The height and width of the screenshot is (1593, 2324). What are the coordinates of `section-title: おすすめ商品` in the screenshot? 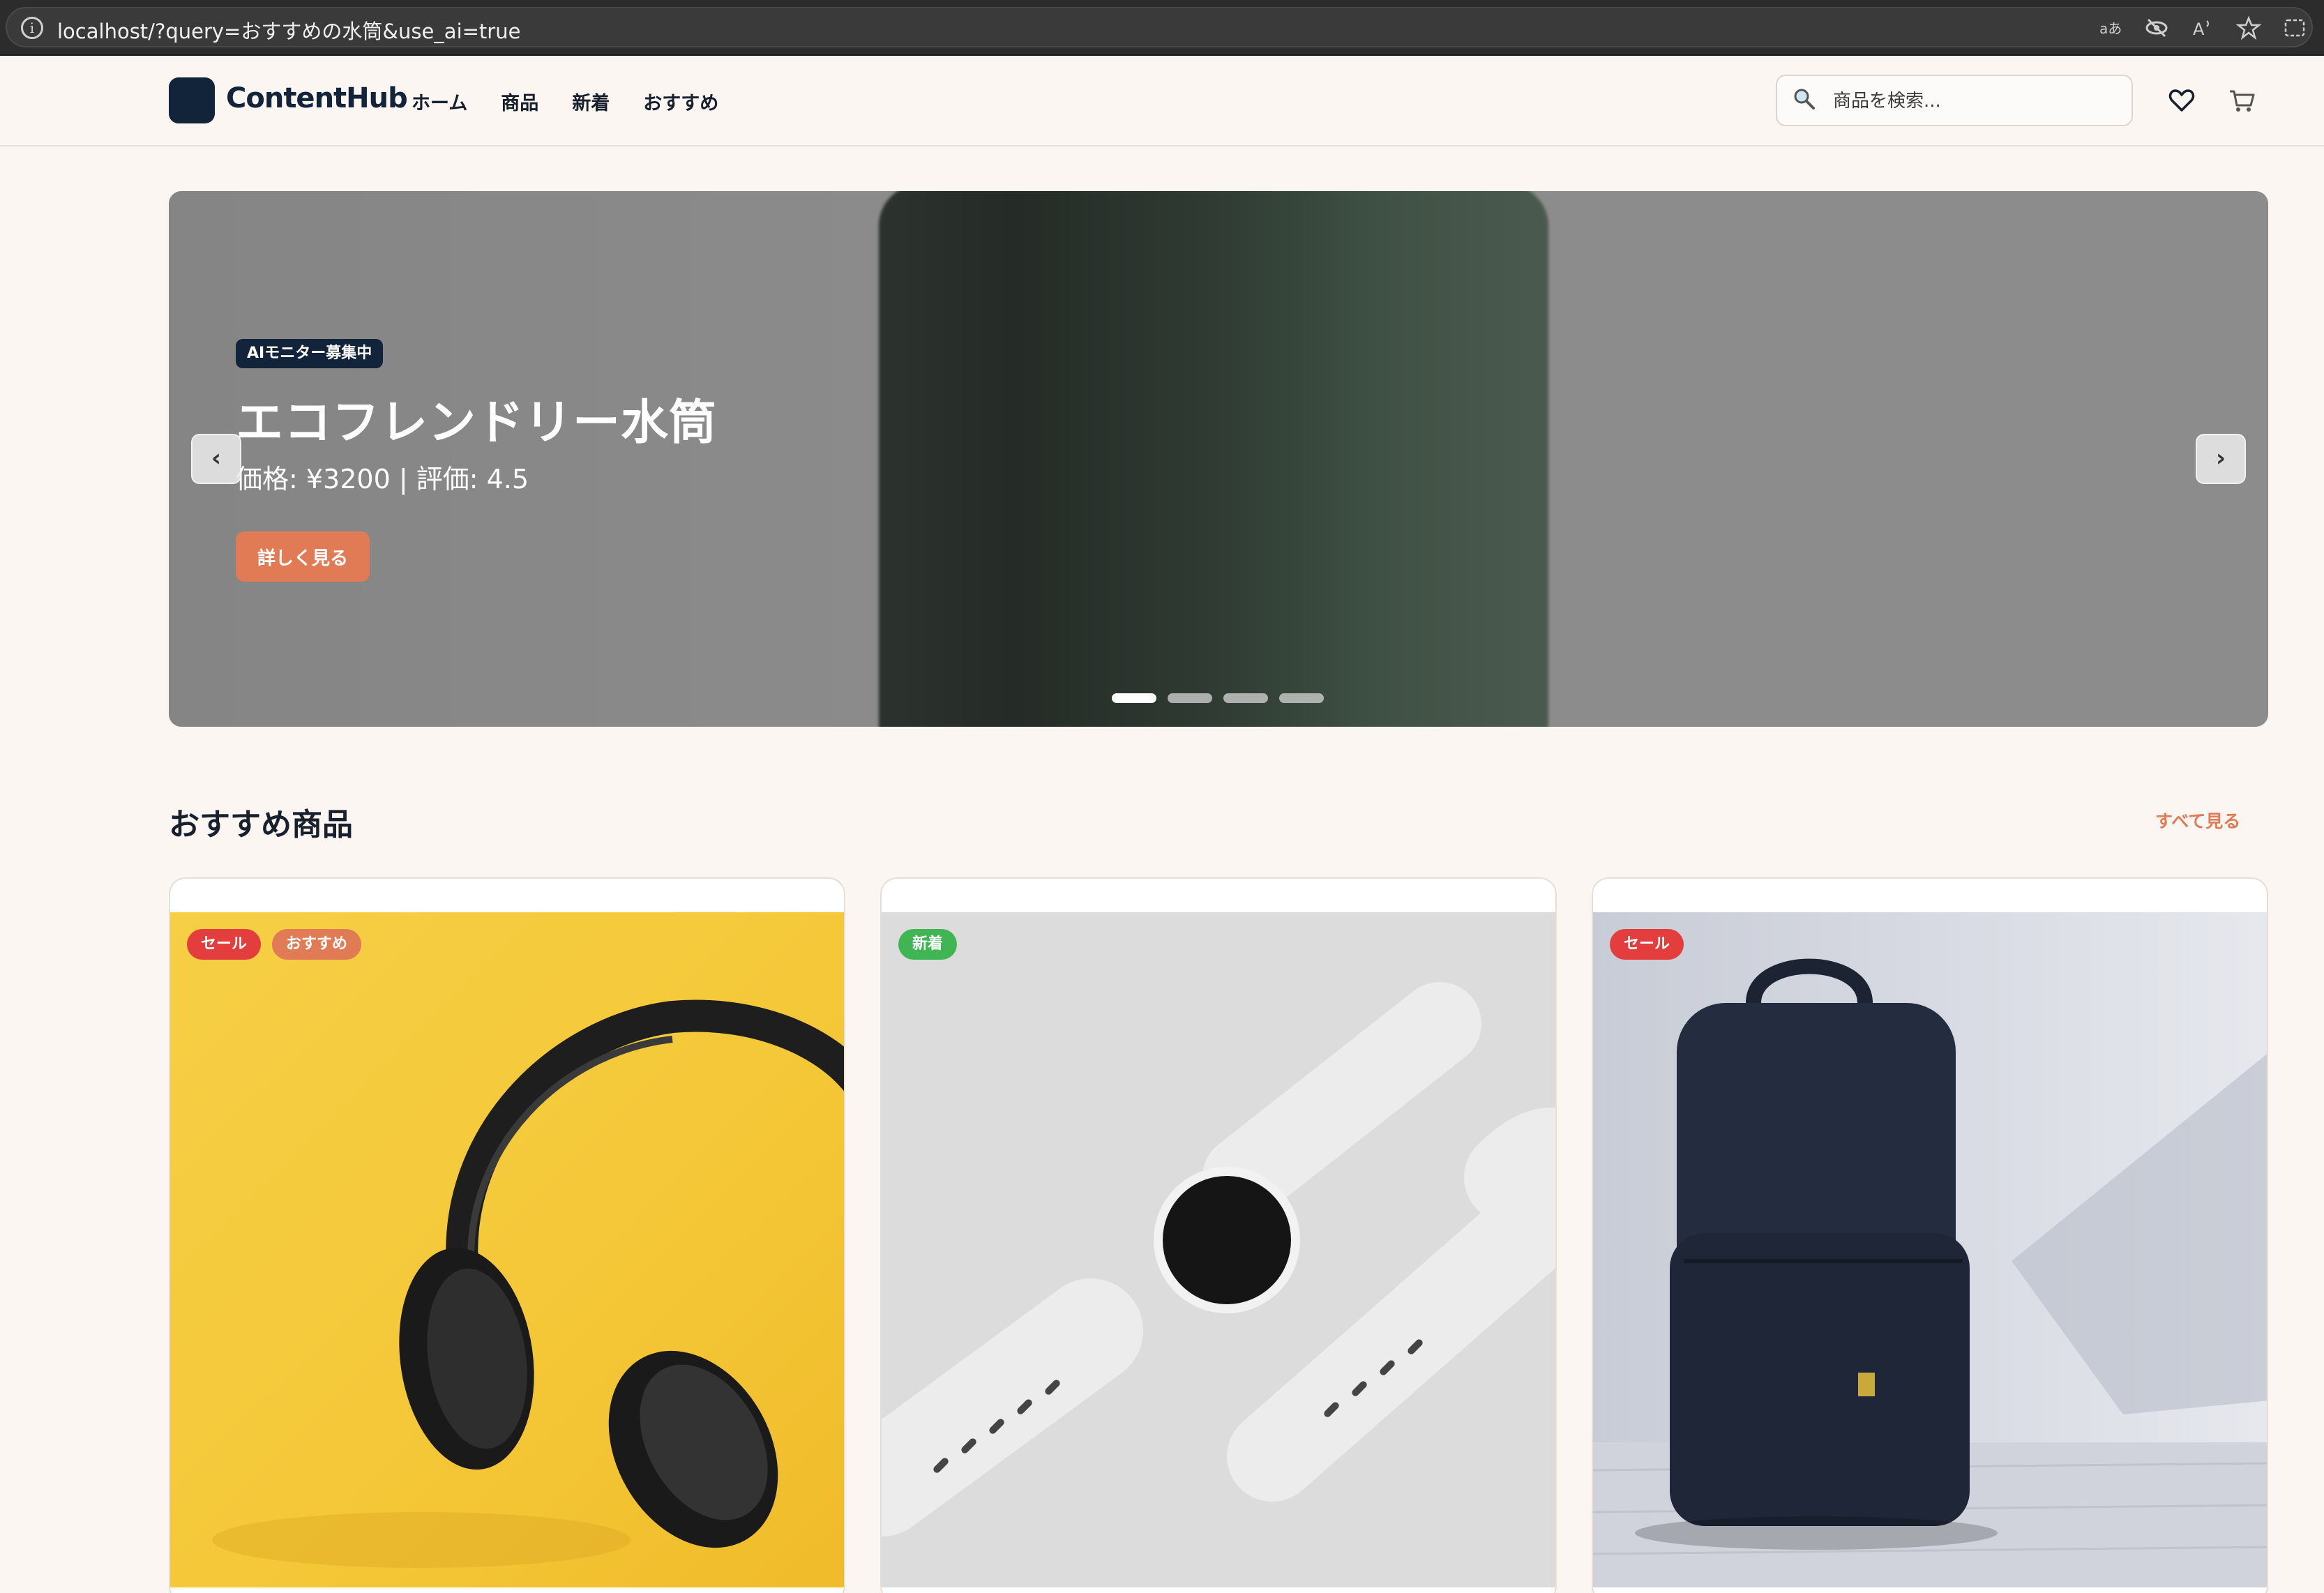 It's located at (261, 825).